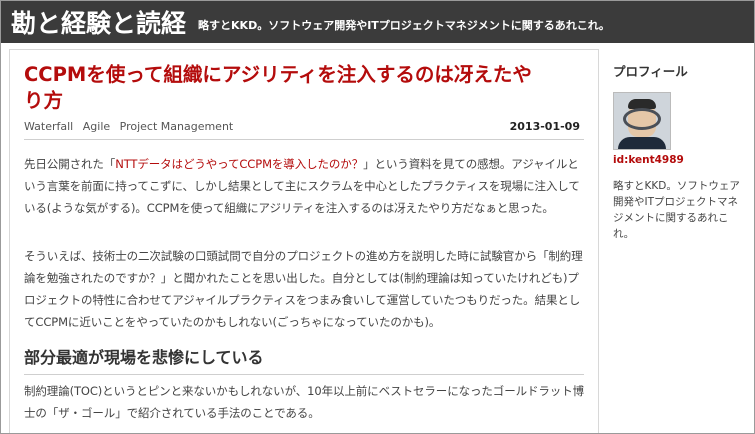 This screenshot has height=434, width=755. Describe the element at coordinates (544, 126) in the screenshot. I see `entry-date: 2013-01-09` at that location.